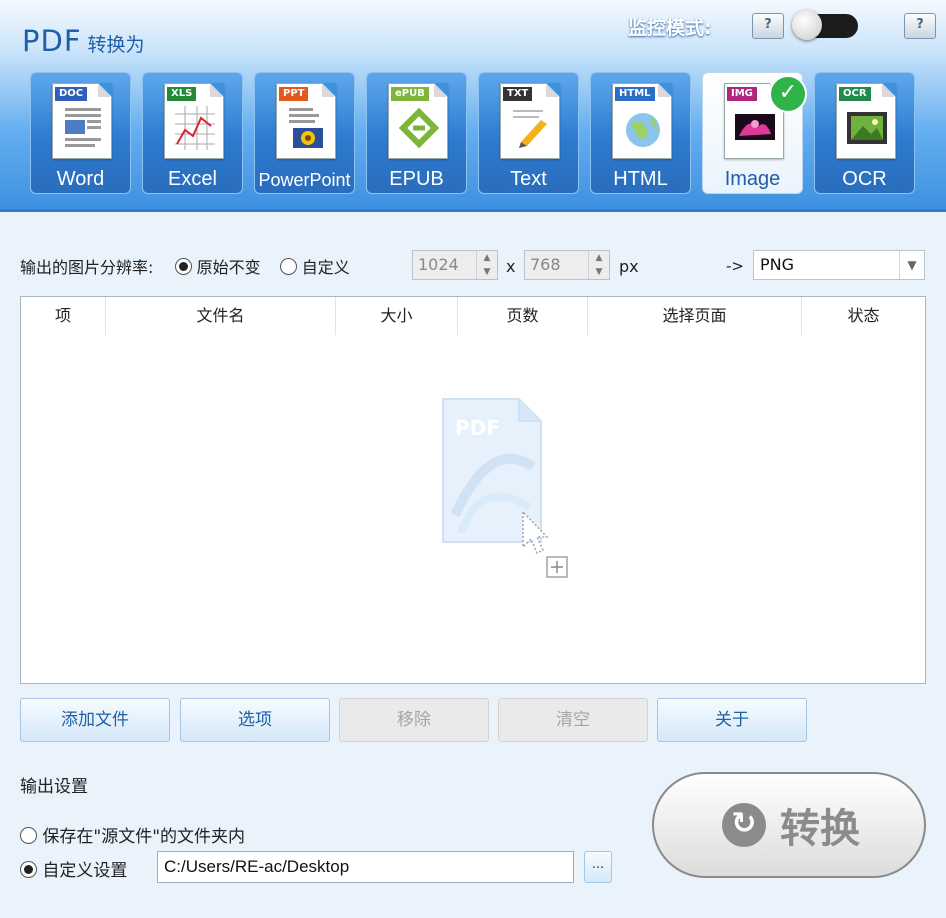 Image resolution: width=946 pixels, height=918 pixels. Describe the element at coordinates (855, 94) in the screenshot. I see `format-tag: OCR` at that location.